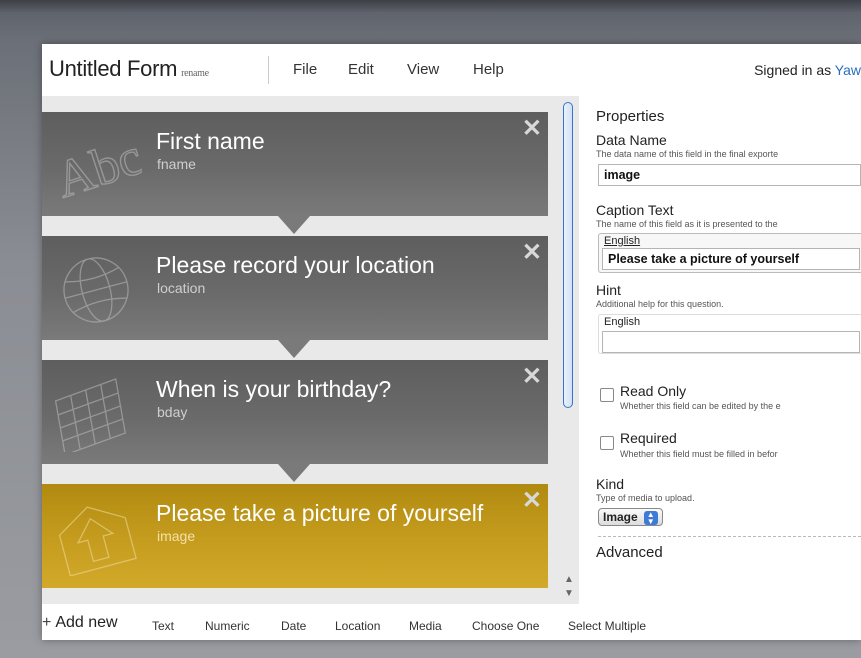 Image resolution: width=861 pixels, height=658 pixels. What do you see at coordinates (305, 69) in the screenshot?
I see `menu-file: File` at bounding box center [305, 69].